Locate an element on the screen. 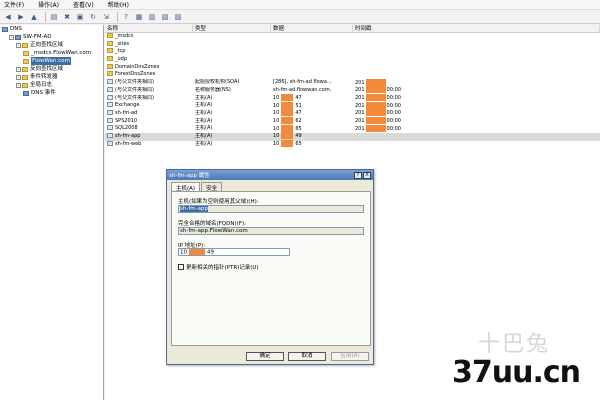 The height and width of the screenshot is (400, 600). tree-item: DNS is located at coordinates (51, 29).